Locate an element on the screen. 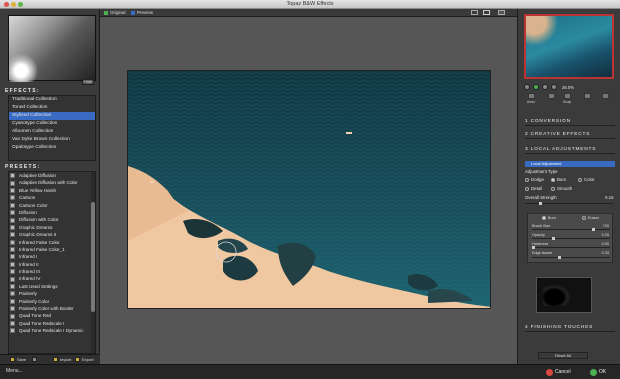 Image resolution: width=620 pixels, height=379 pixels. ok-button: OK is located at coordinates (598, 372).